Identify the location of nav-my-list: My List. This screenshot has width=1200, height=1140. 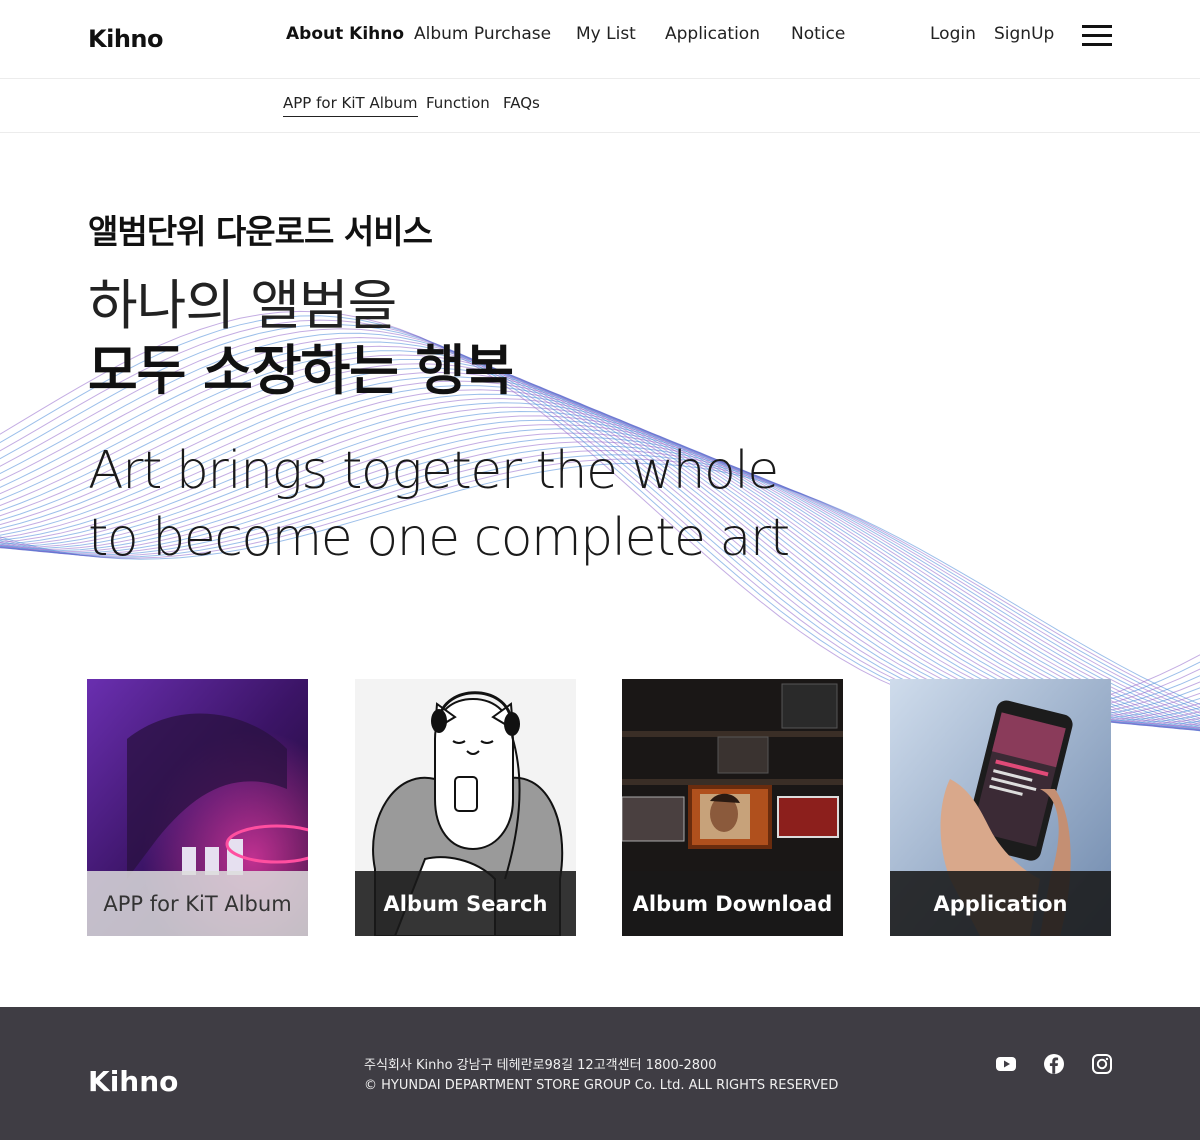
(606, 34).